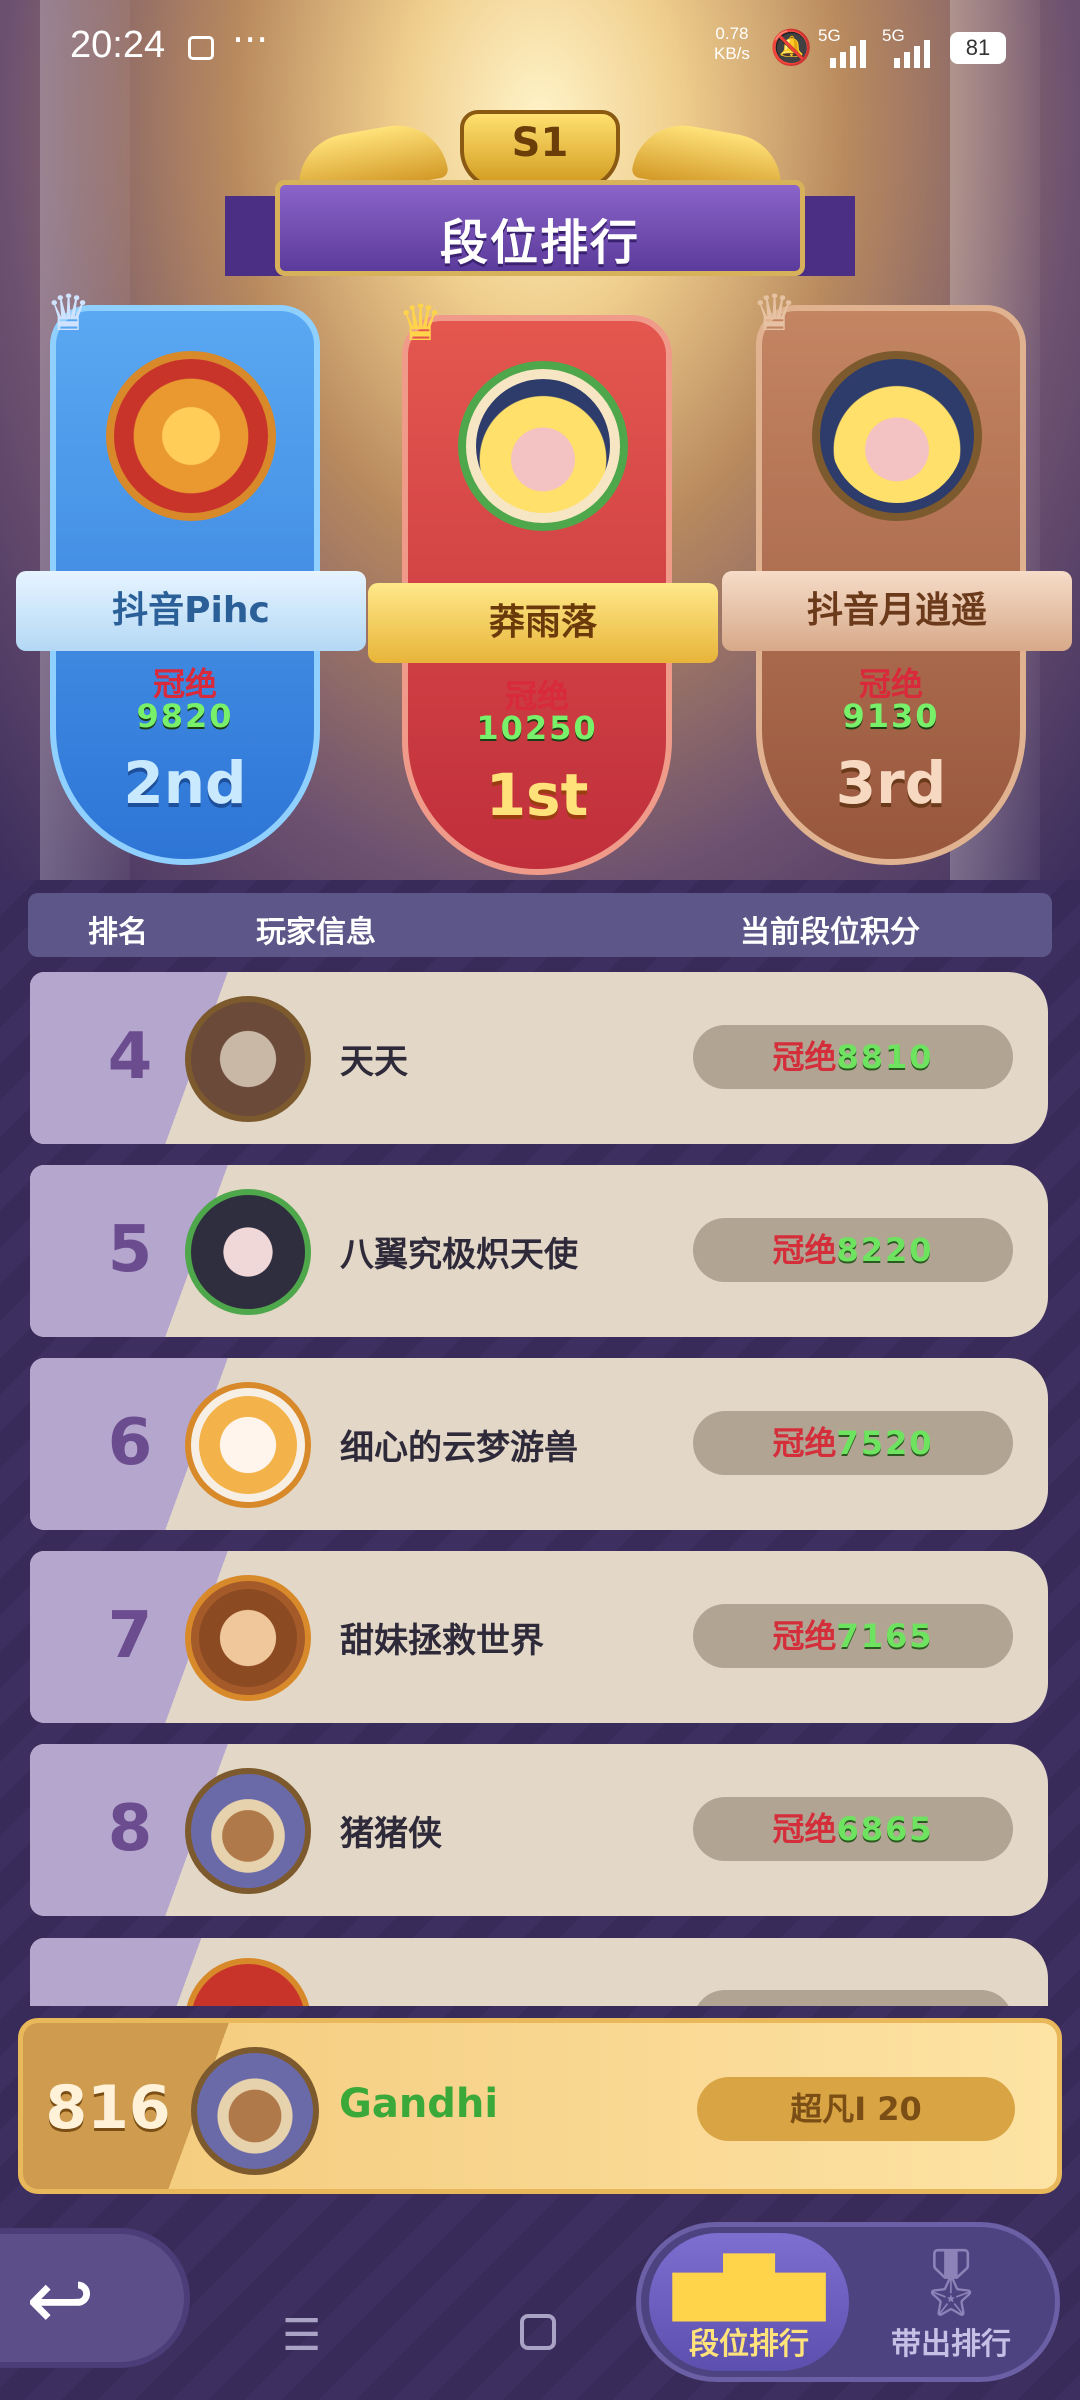  Describe the element at coordinates (130, 1636) in the screenshot. I see `rank-number: 7` at that location.